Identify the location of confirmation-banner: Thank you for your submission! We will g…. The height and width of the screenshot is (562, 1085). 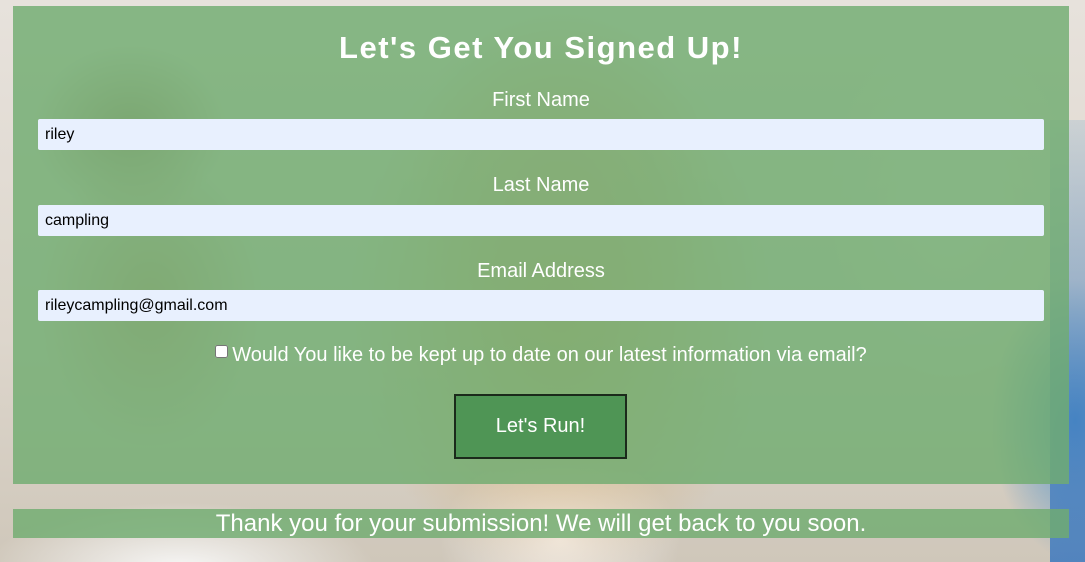
(541, 523).